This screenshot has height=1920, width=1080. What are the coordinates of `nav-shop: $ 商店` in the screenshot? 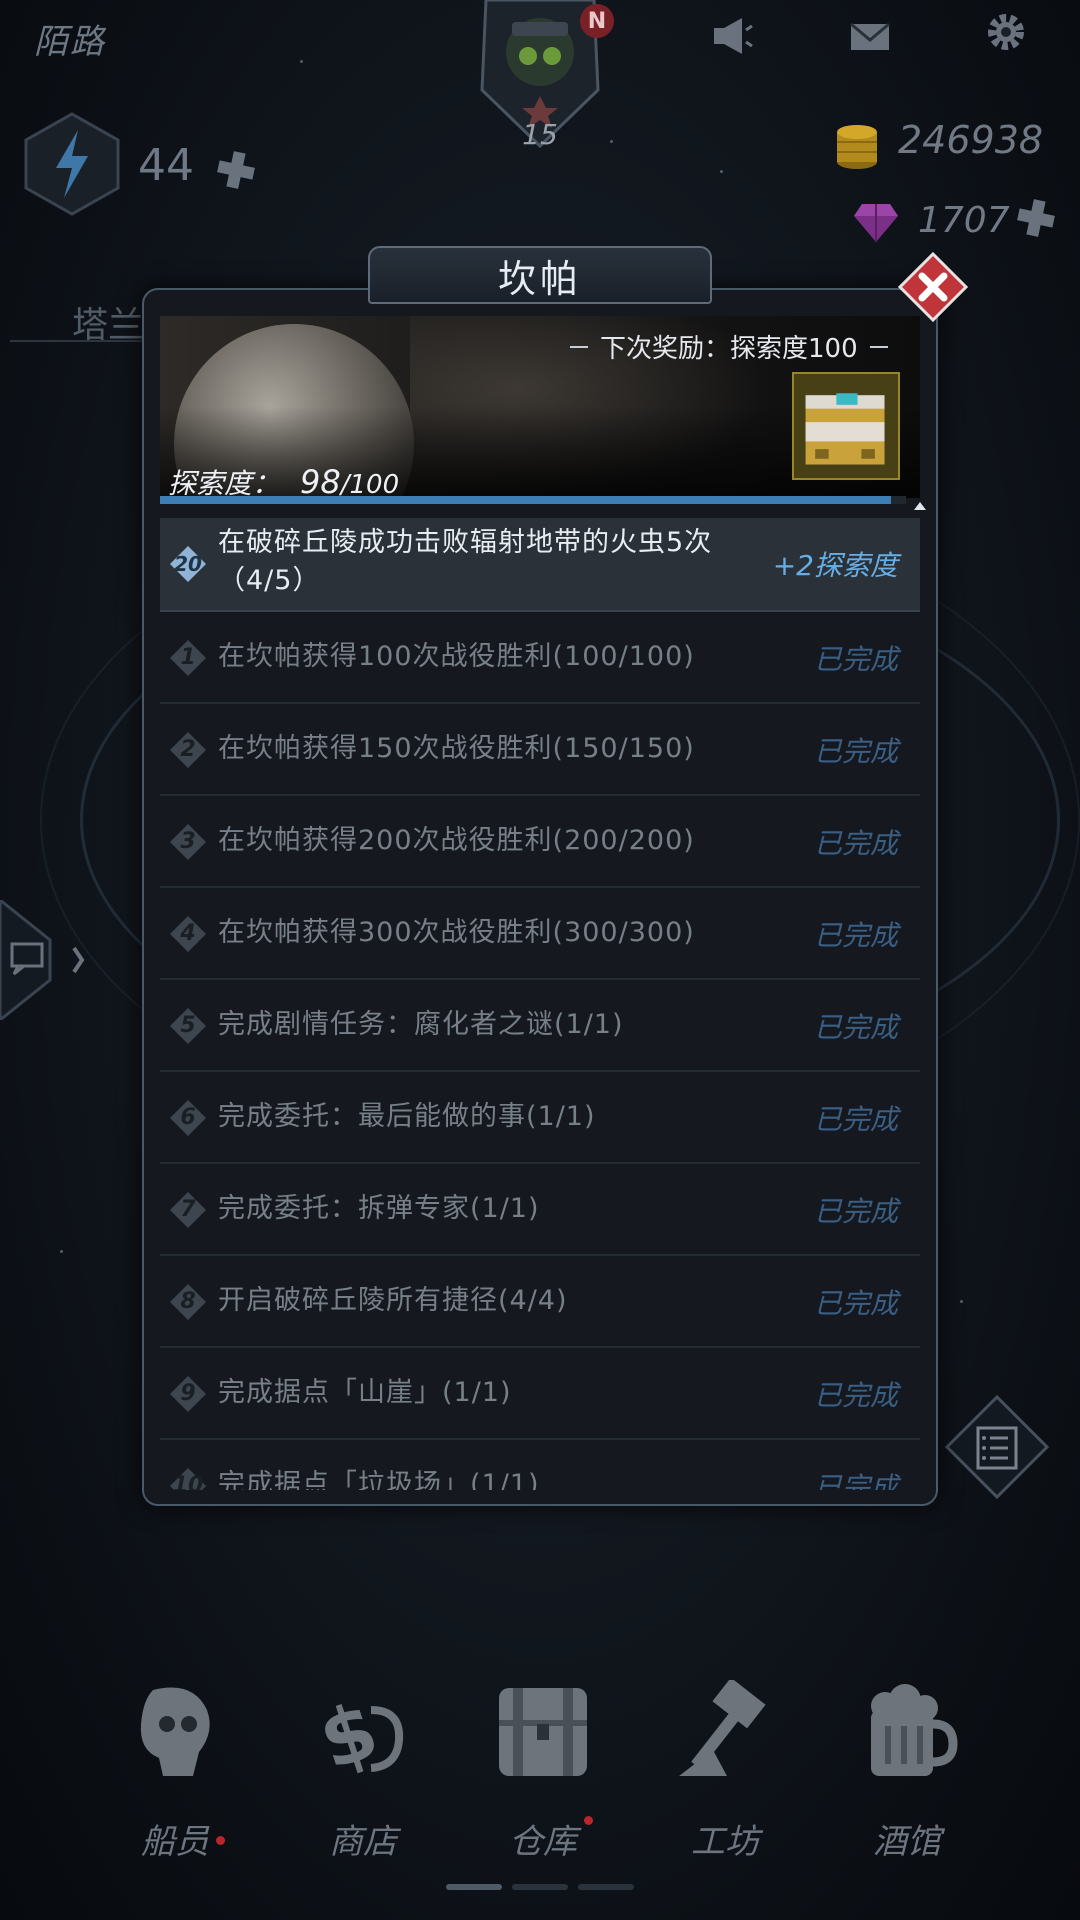 It's located at (363, 1771).